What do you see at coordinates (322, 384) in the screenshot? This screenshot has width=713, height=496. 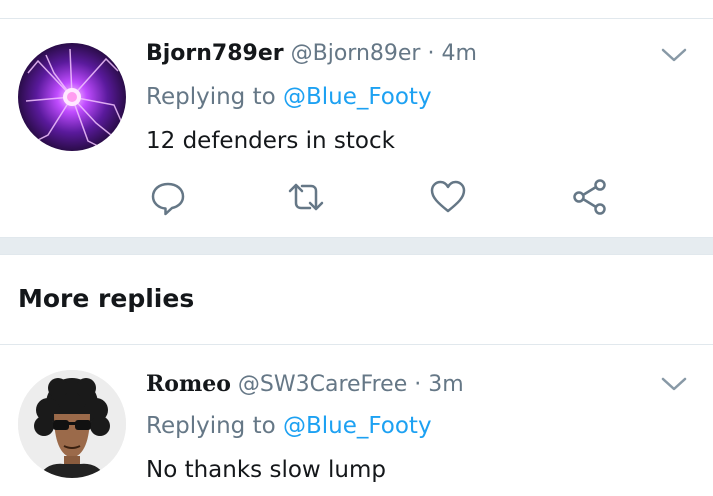 I see `user-handle: @SW3CareFree` at bounding box center [322, 384].